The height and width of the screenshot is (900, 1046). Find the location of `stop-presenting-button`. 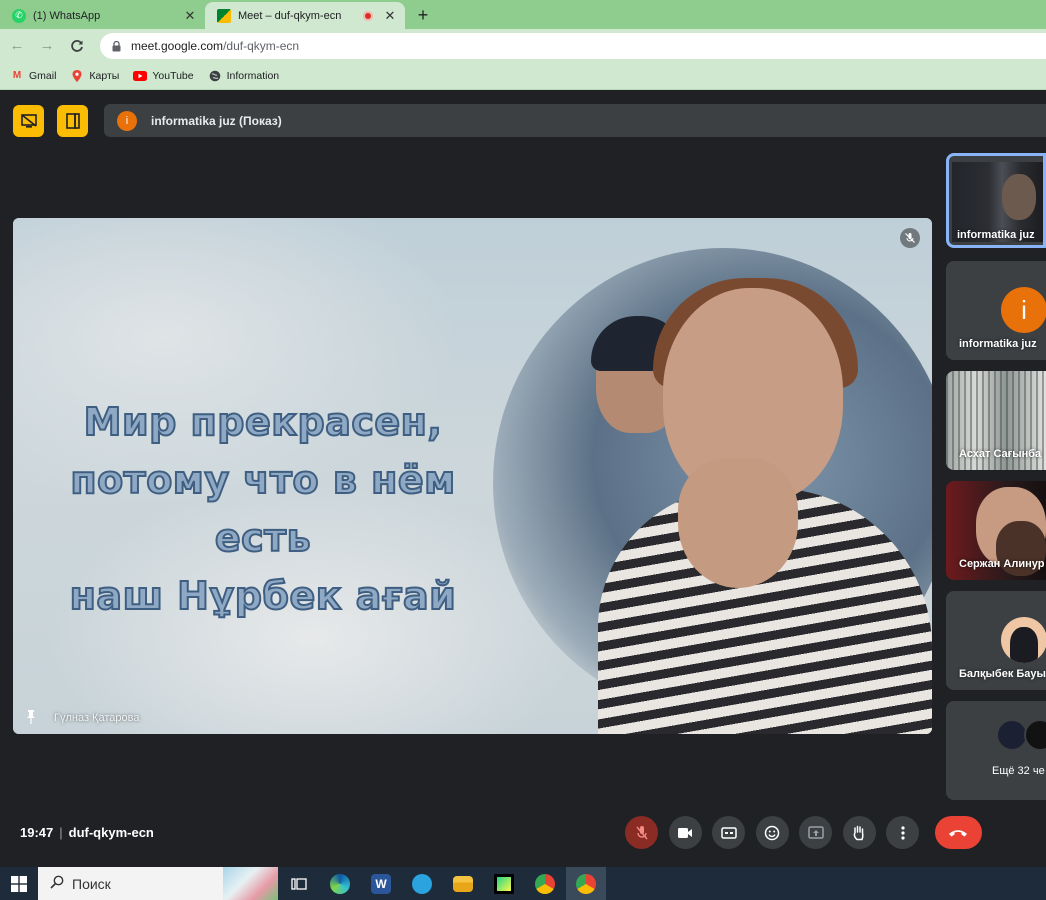

stop-presenting-button is located at coordinates (28, 121).